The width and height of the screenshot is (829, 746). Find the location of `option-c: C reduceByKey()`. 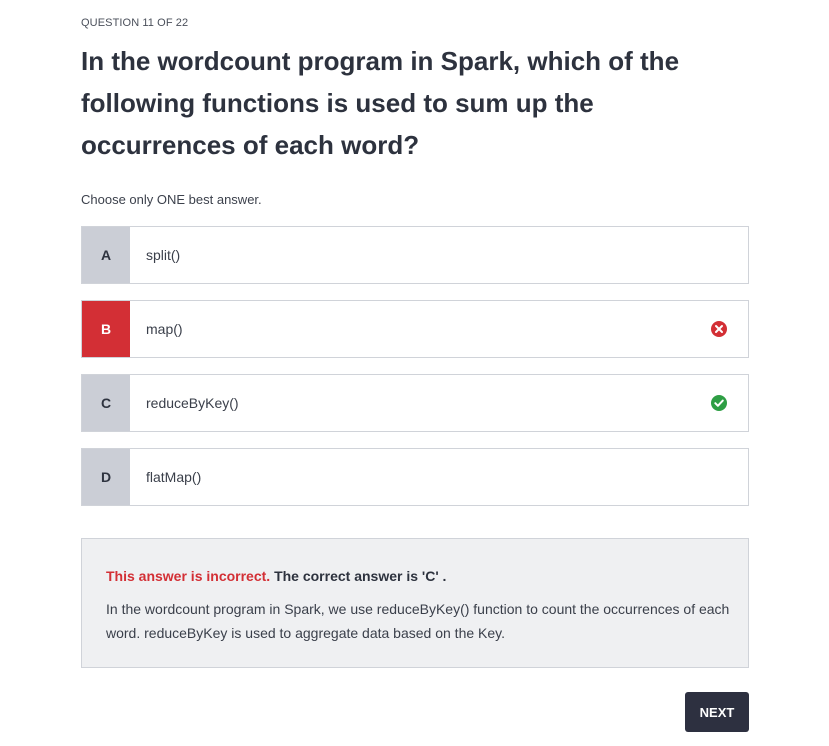

option-c: C reduceByKey() is located at coordinates (415, 403).